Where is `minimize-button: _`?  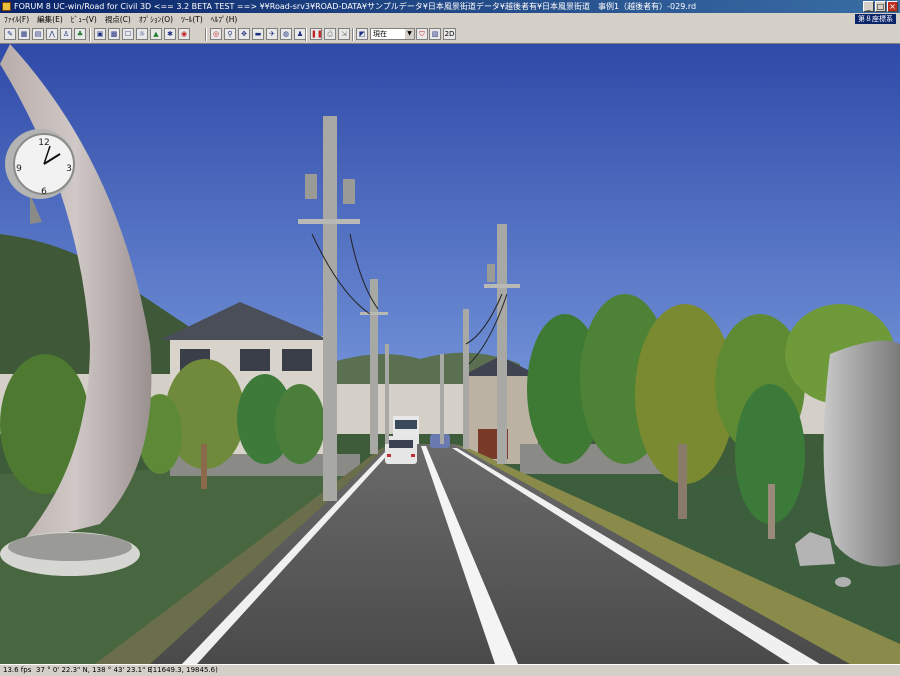
minimize-button: _ is located at coordinates (868, 6).